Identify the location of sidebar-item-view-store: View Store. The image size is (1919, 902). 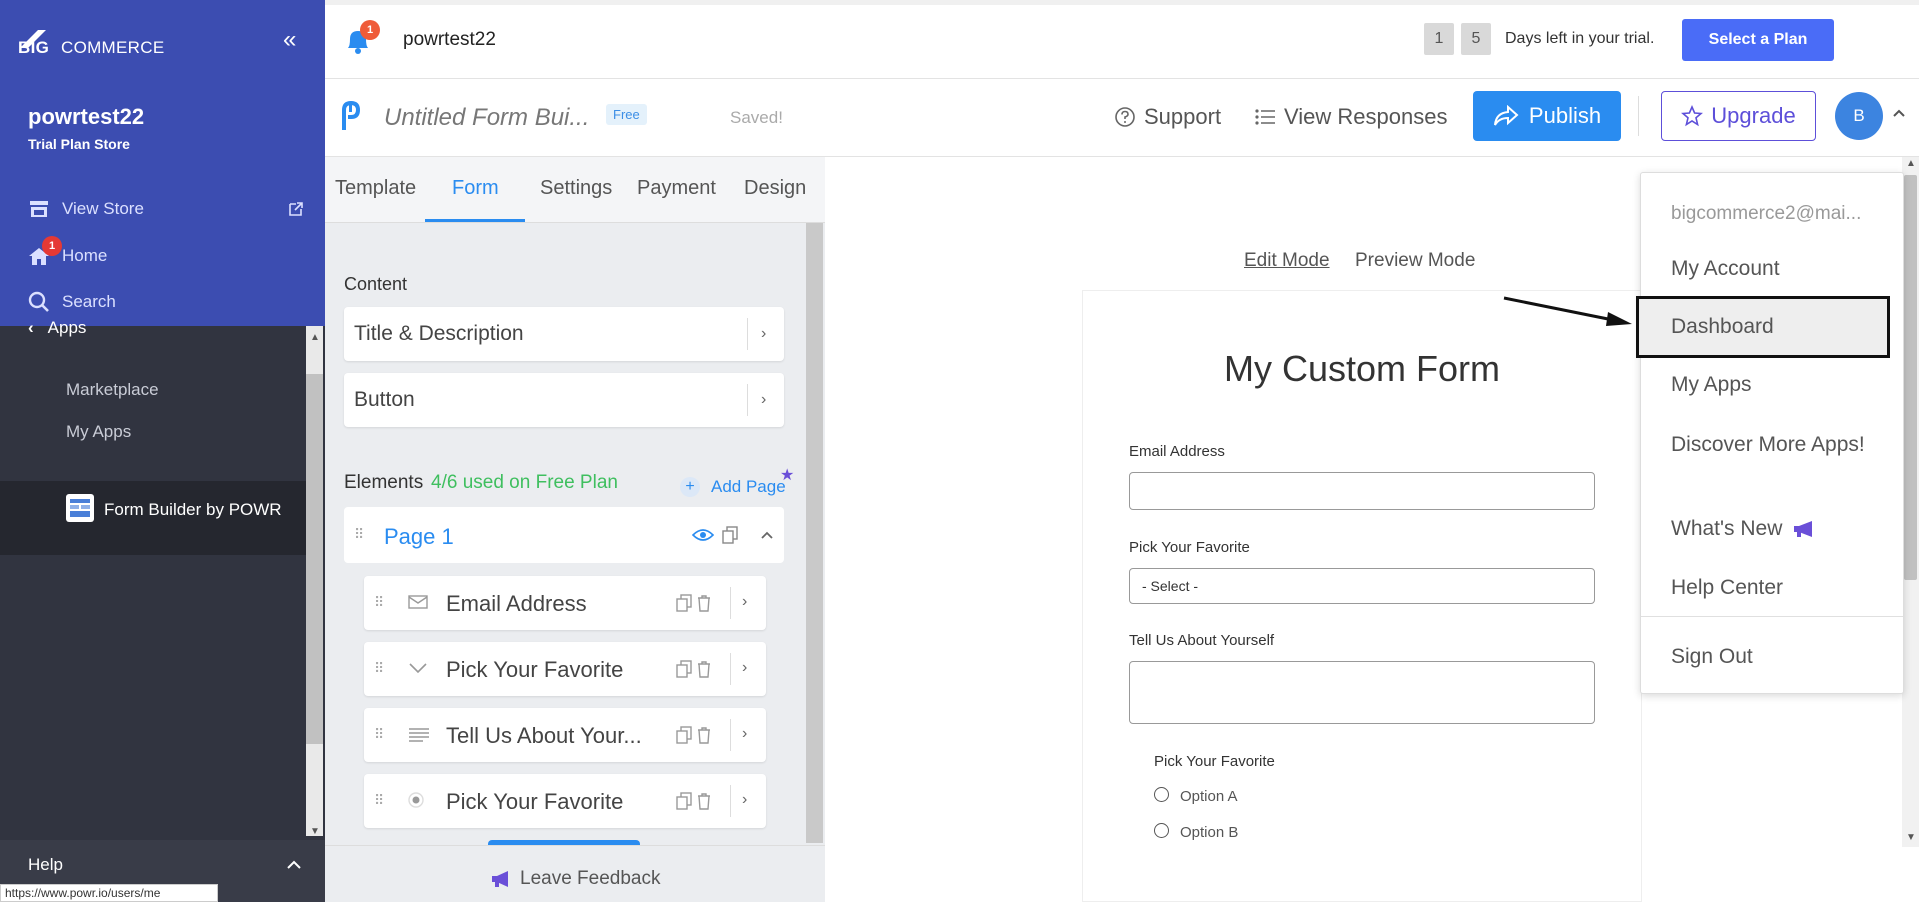
(86, 209).